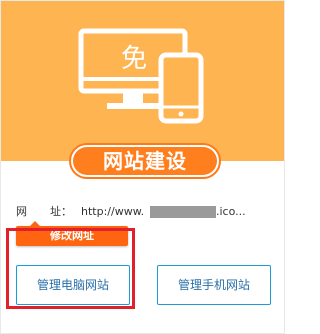  I want to click on manage-mobile-site-button: 管理手机网站, so click(214, 285).